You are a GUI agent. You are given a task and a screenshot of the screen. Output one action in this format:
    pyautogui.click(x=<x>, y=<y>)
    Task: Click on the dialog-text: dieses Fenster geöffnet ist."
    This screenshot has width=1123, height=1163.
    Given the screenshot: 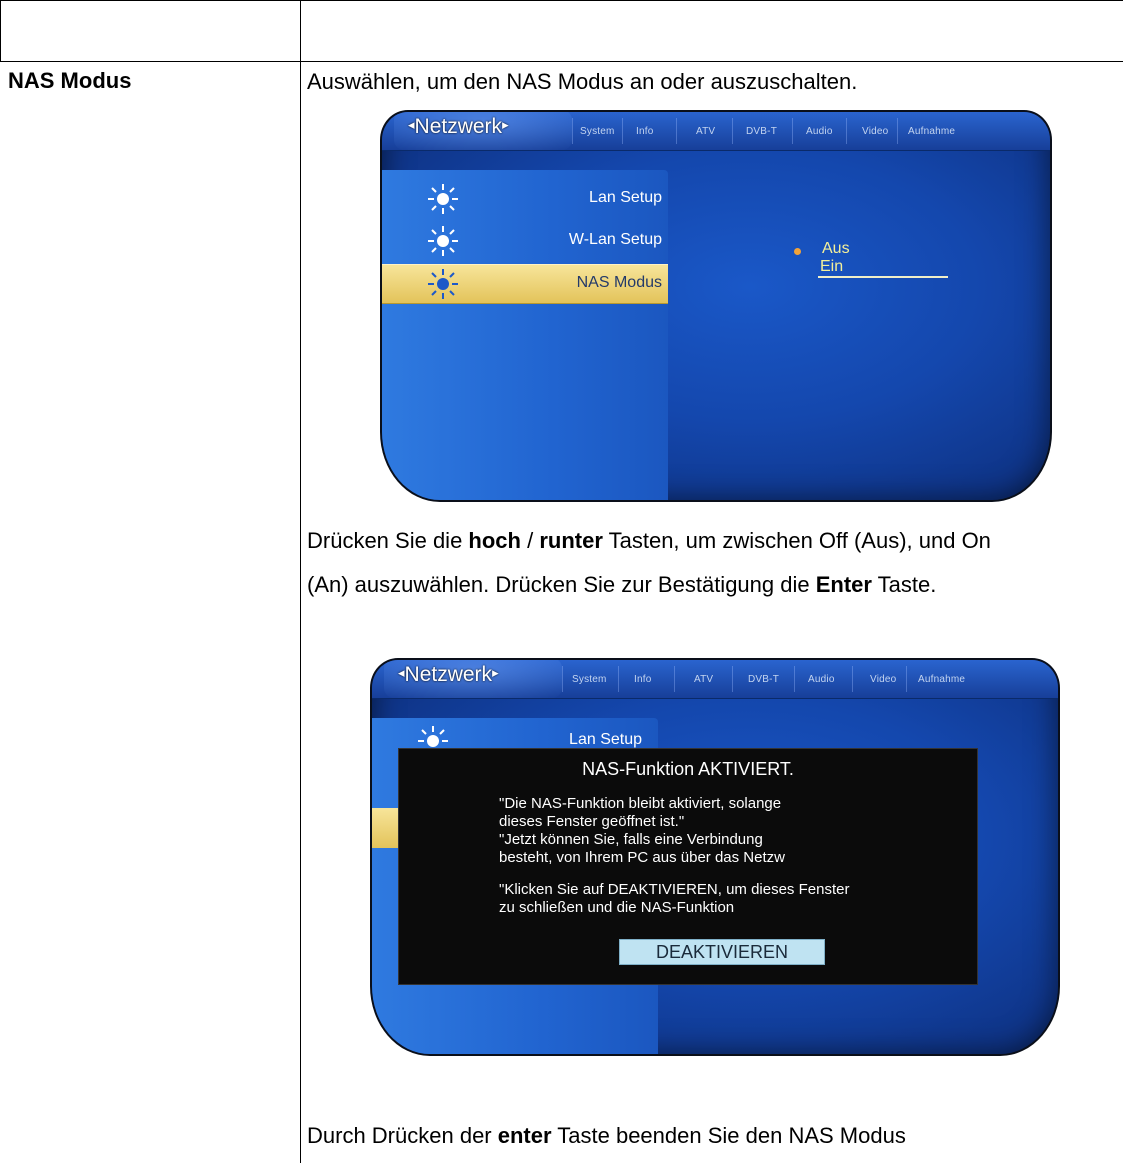 What is the action you would take?
    pyautogui.click(x=592, y=821)
    